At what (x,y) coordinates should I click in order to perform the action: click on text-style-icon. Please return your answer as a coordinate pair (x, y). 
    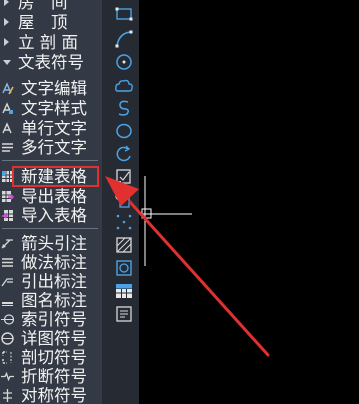
    Looking at the image, I should click on (7, 108).